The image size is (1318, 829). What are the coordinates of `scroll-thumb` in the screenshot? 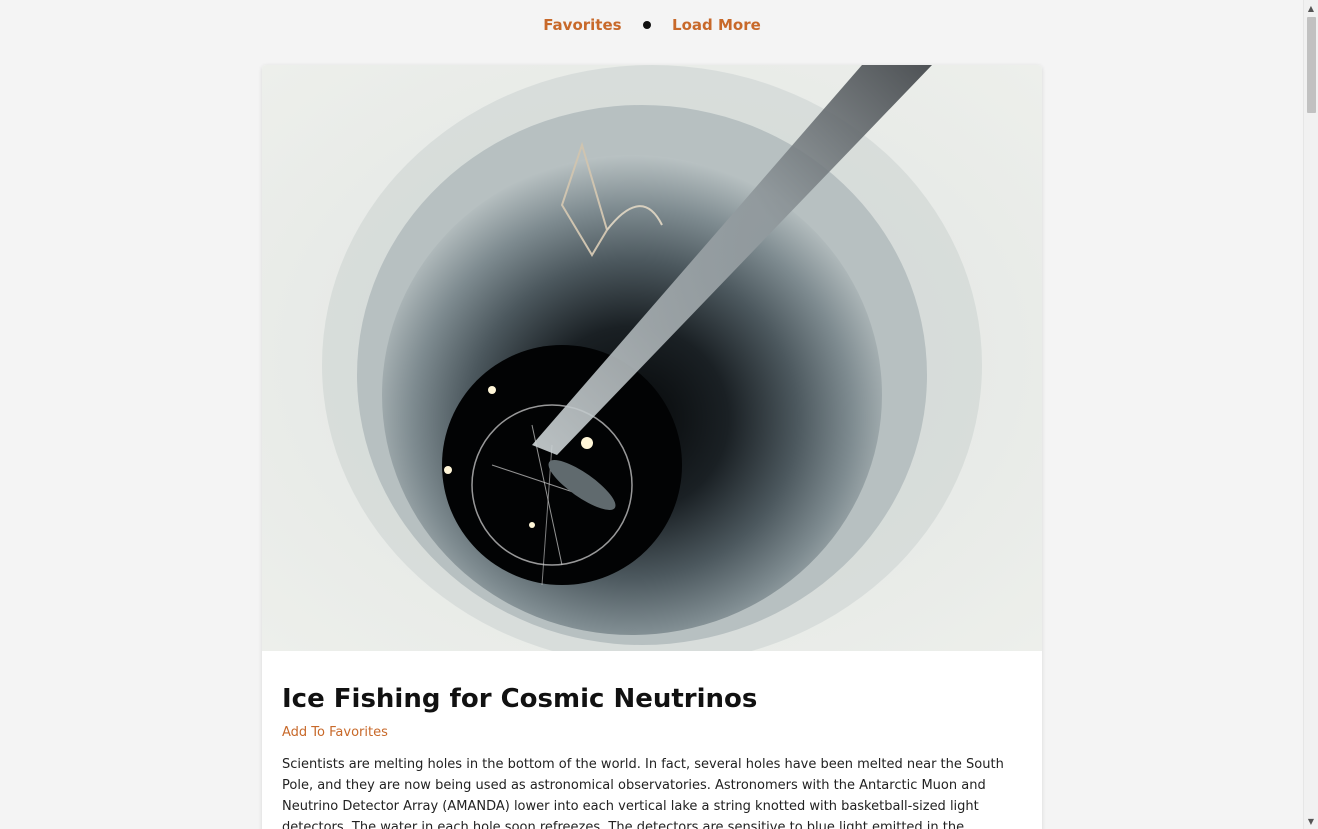 It's located at (1311, 65).